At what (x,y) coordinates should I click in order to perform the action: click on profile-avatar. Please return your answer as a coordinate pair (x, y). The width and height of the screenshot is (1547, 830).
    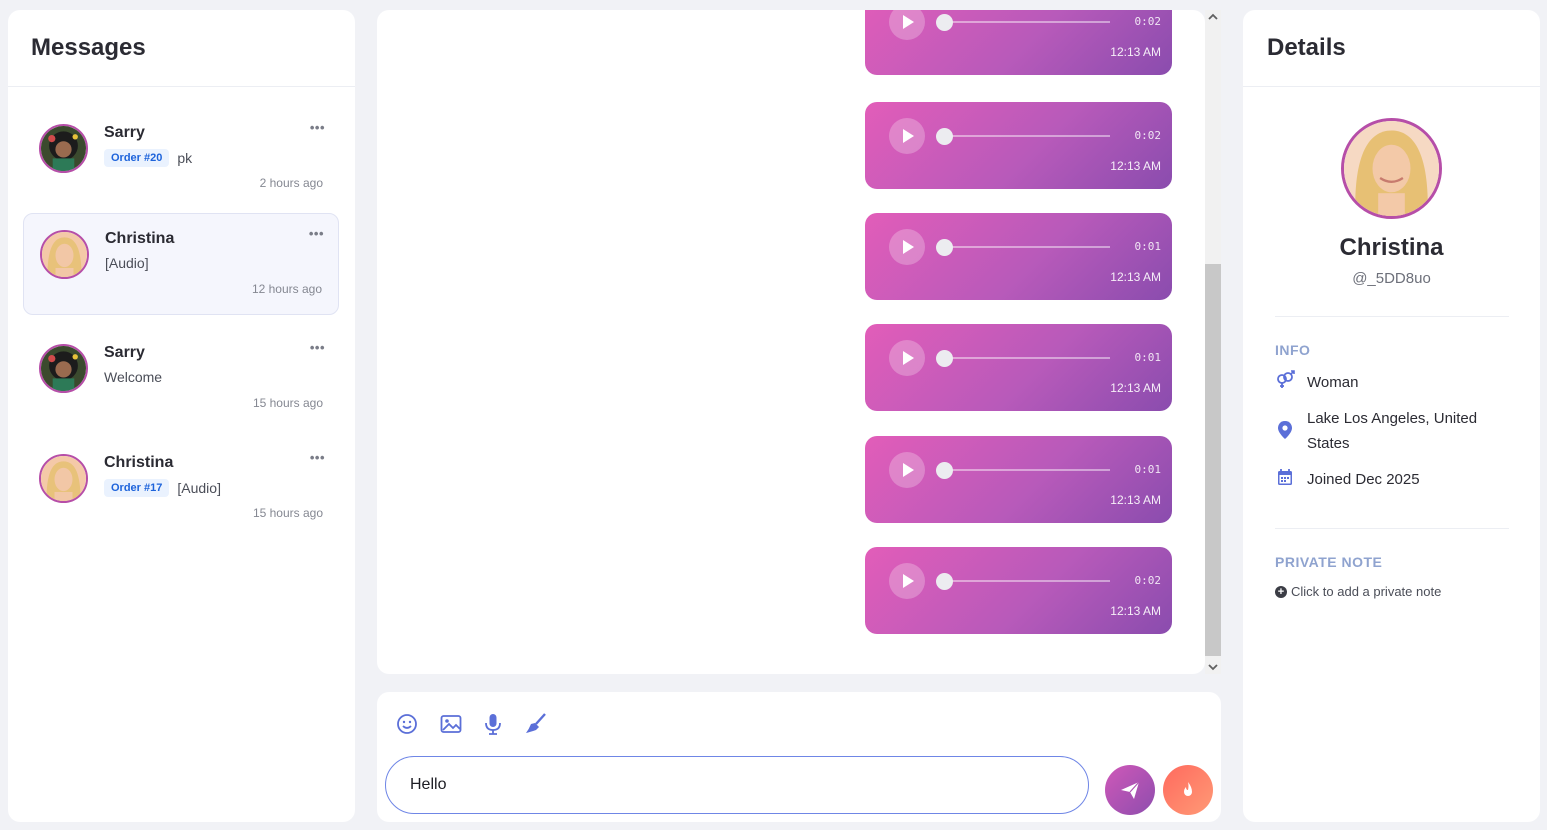
    Looking at the image, I should click on (1391, 168).